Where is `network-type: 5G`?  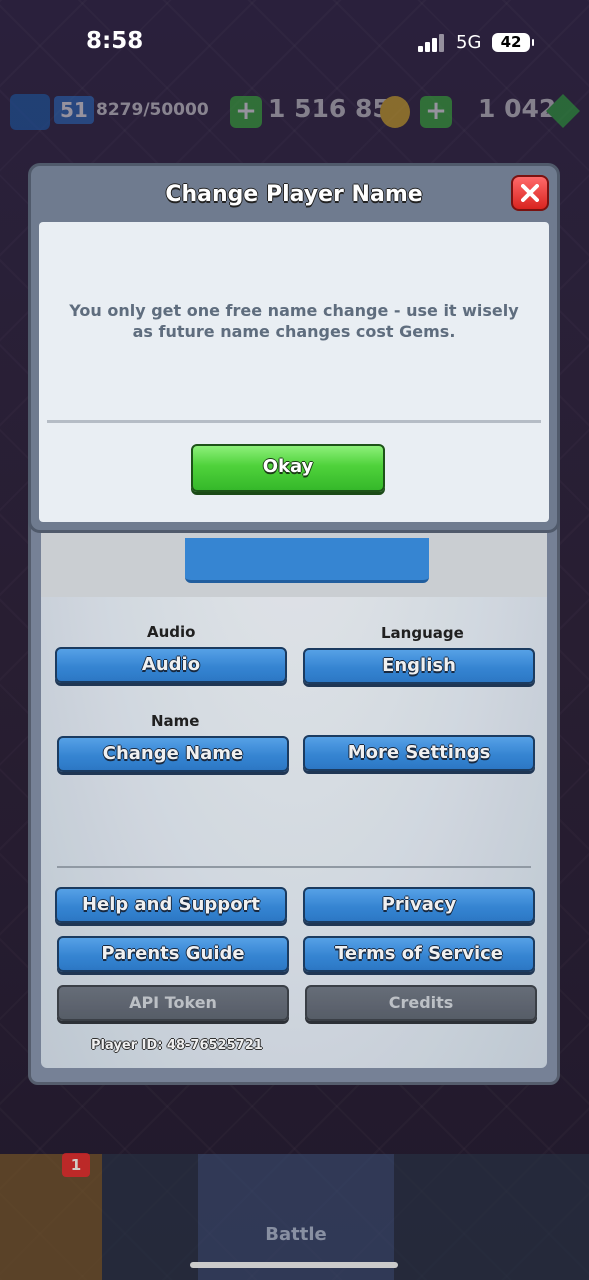
network-type: 5G is located at coordinates (469, 42).